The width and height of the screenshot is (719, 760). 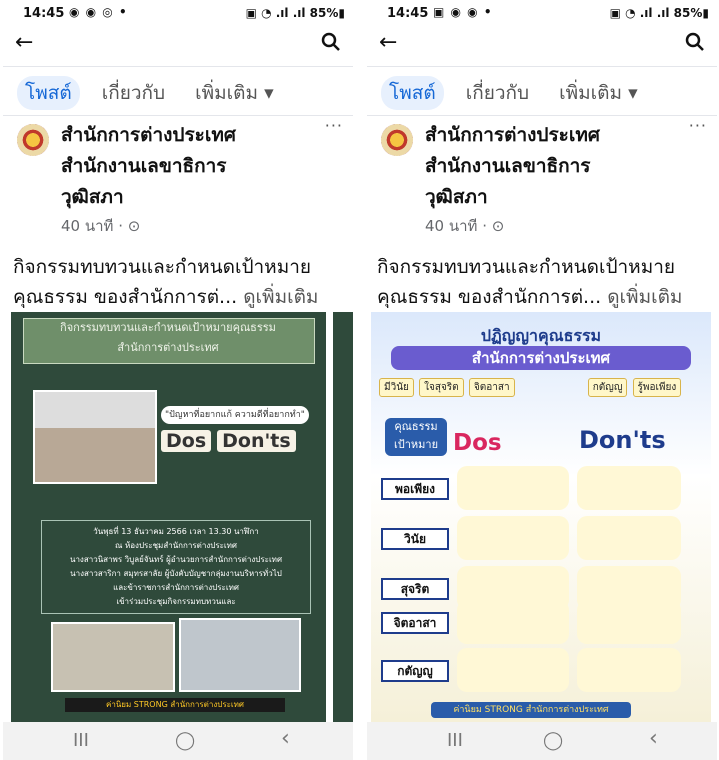 I want to click on caption-line: กิจกรรมทบทวนและกำหนดเป้าหมาย, so click(x=526, y=267).